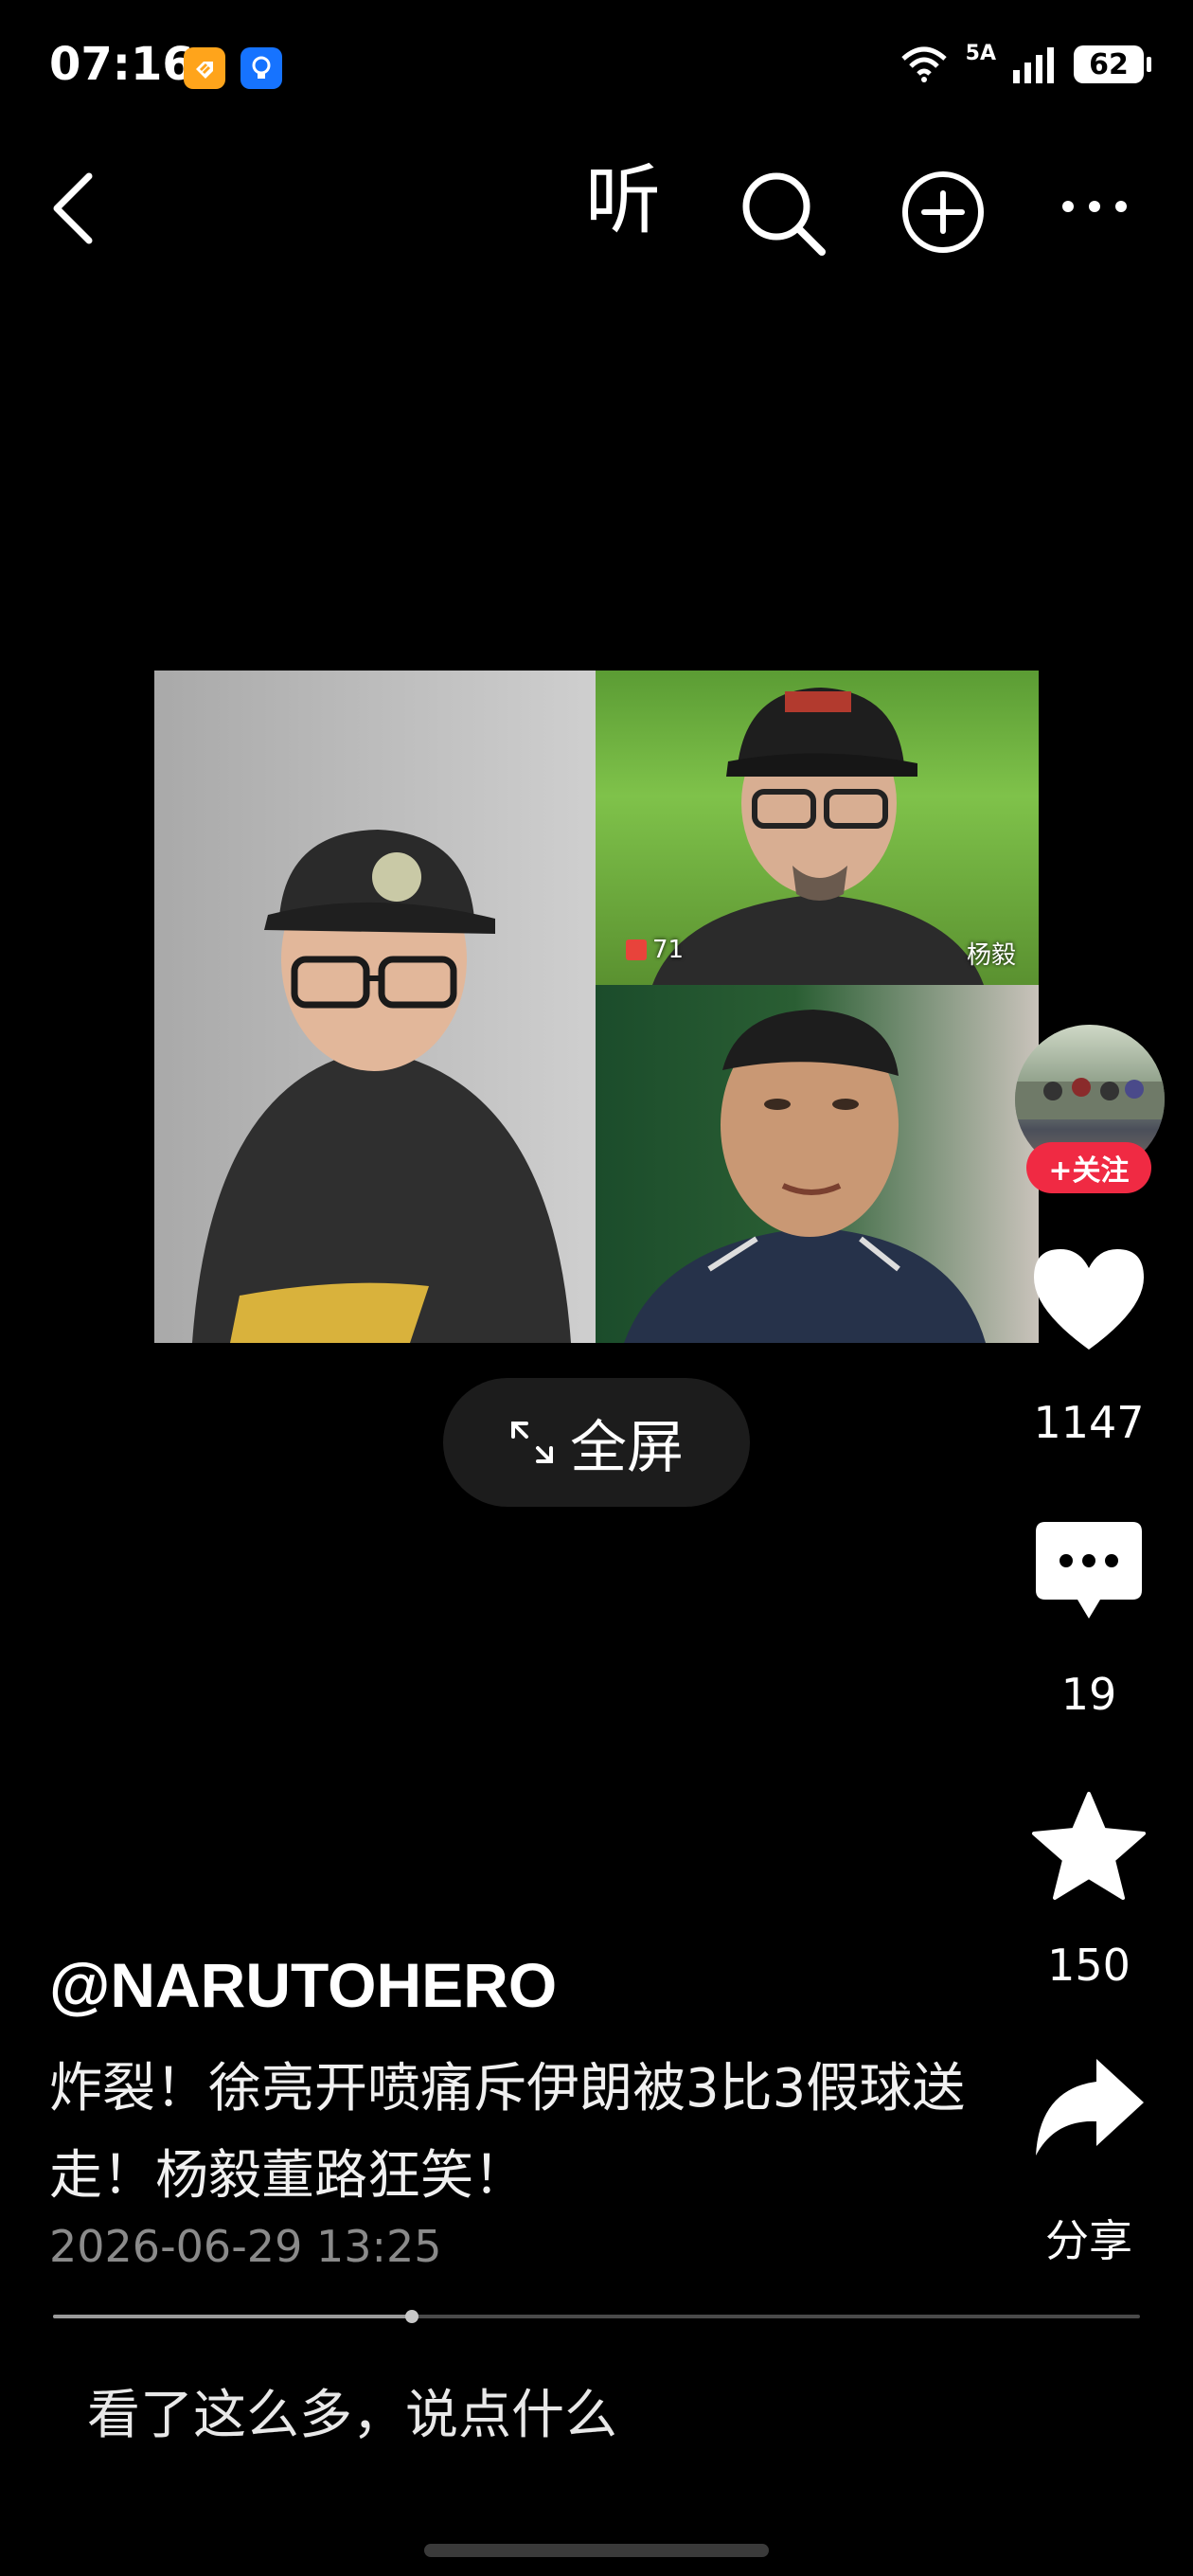  I want to click on app-notification-icon, so click(204, 68).